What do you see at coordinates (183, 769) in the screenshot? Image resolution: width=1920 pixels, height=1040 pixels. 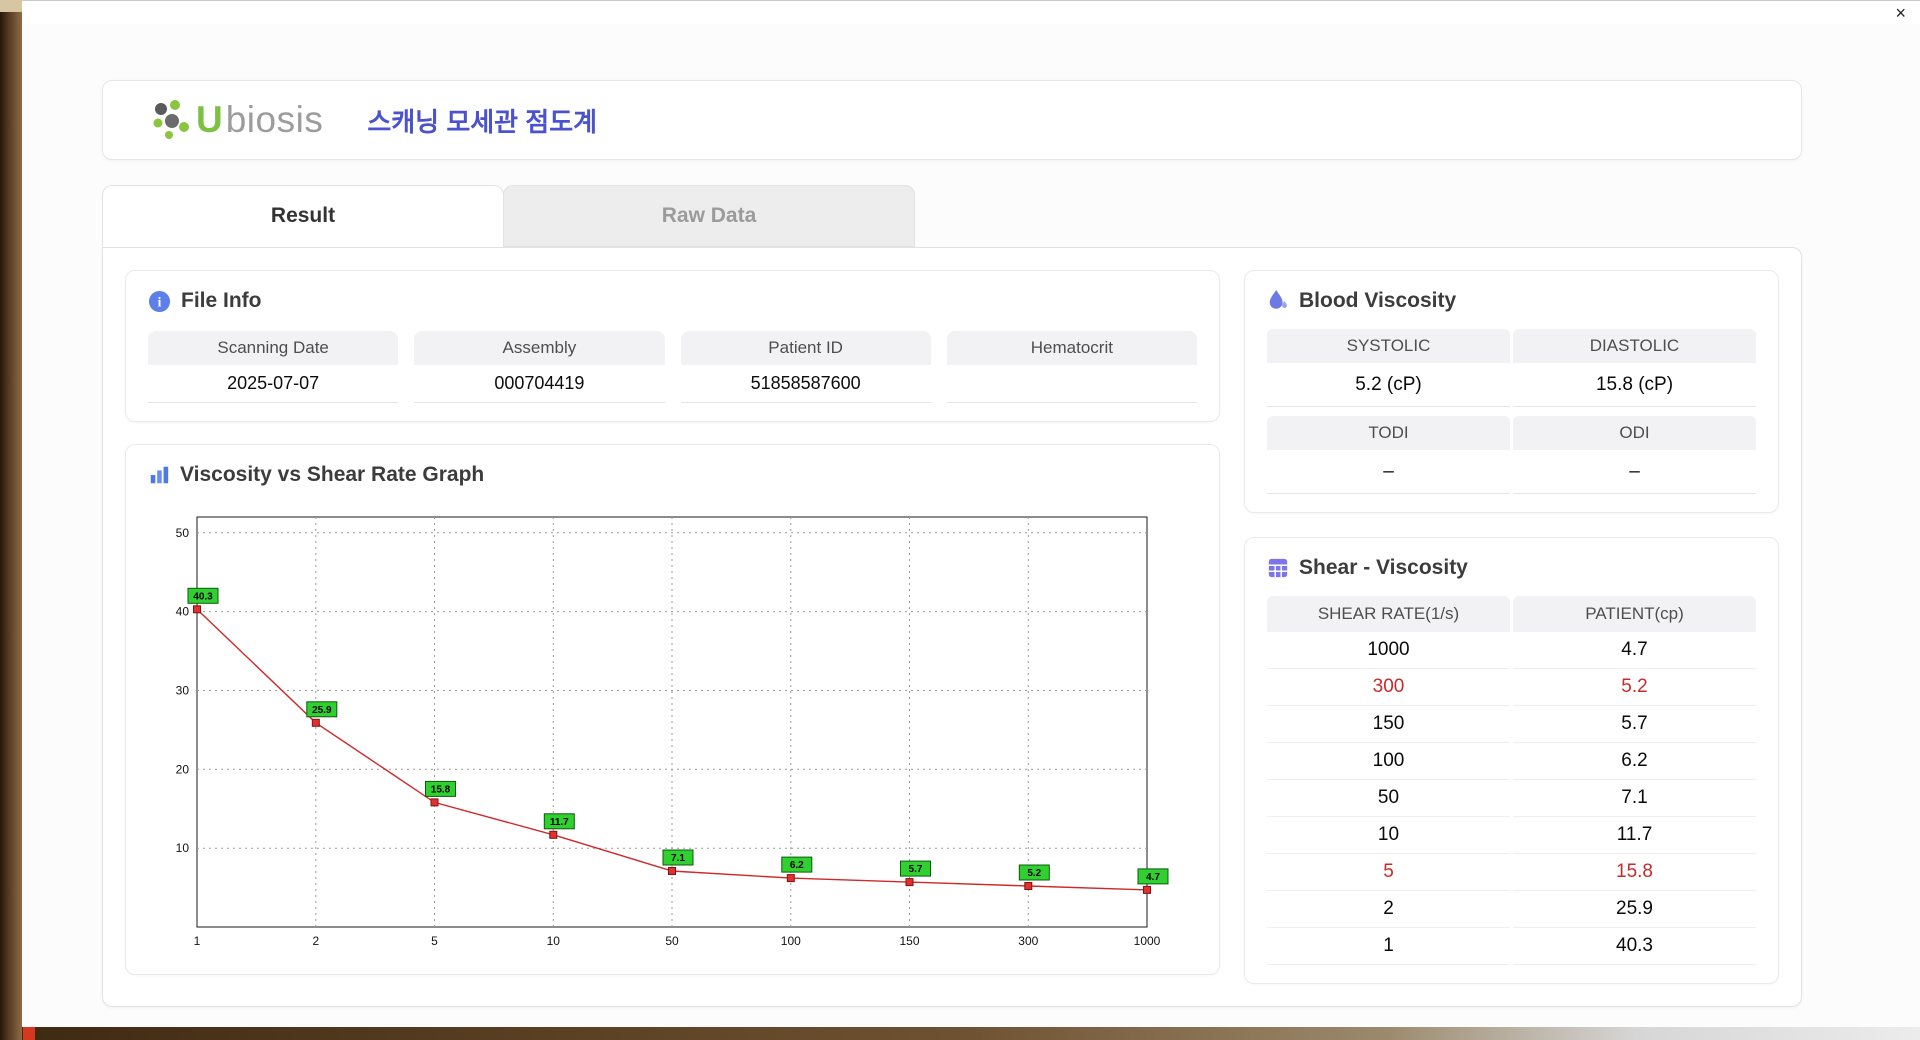 I see `svg-text: 20` at bounding box center [183, 769].